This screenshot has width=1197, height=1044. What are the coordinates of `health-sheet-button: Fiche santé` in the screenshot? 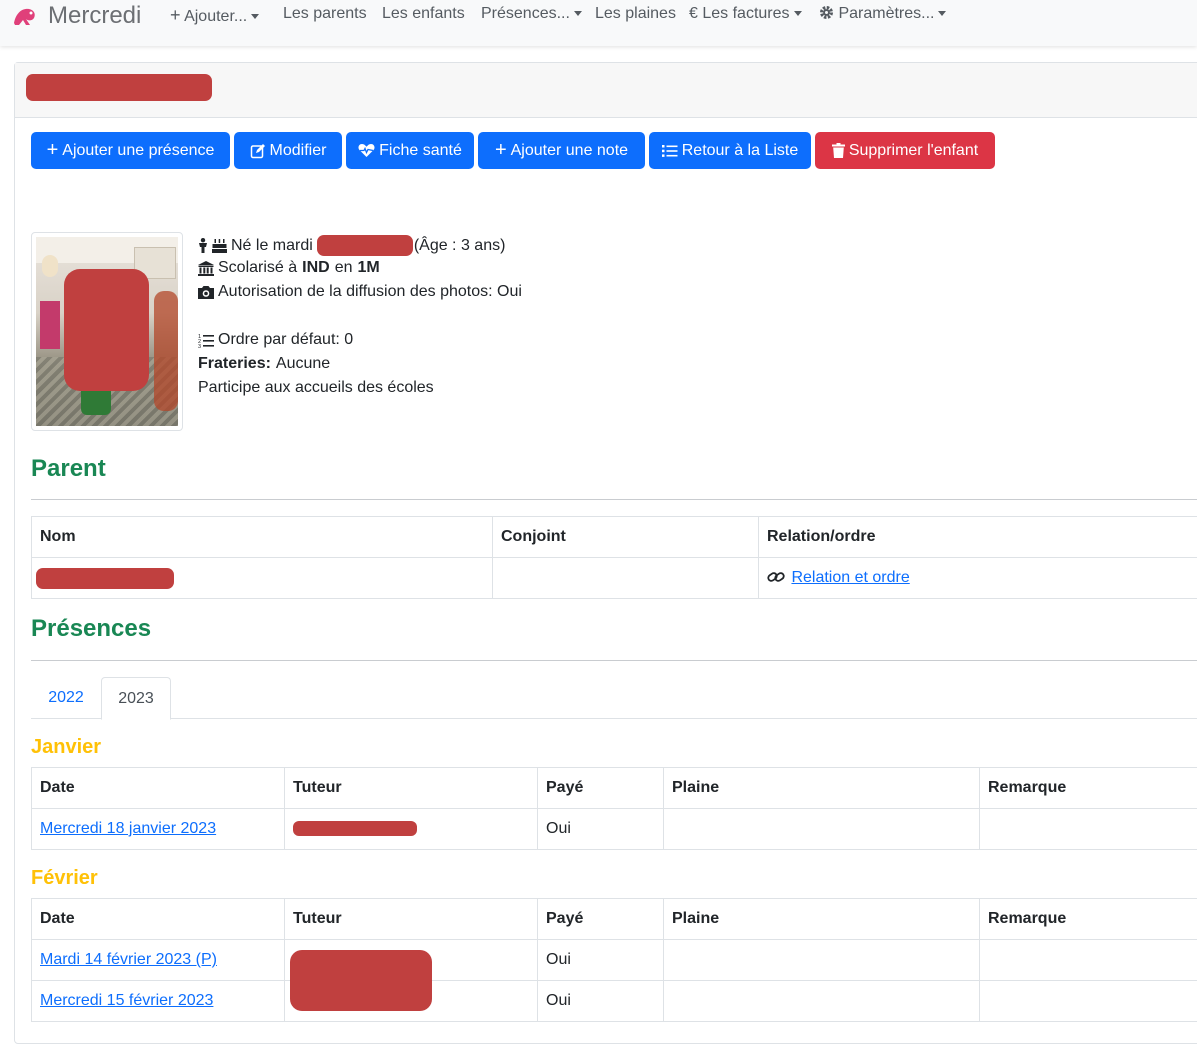 It's located at (410, 150).